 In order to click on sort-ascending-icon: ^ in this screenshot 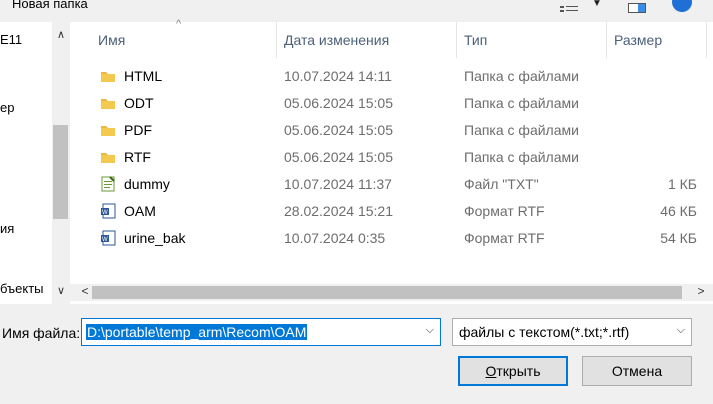, I will do `click(179, 24)`.